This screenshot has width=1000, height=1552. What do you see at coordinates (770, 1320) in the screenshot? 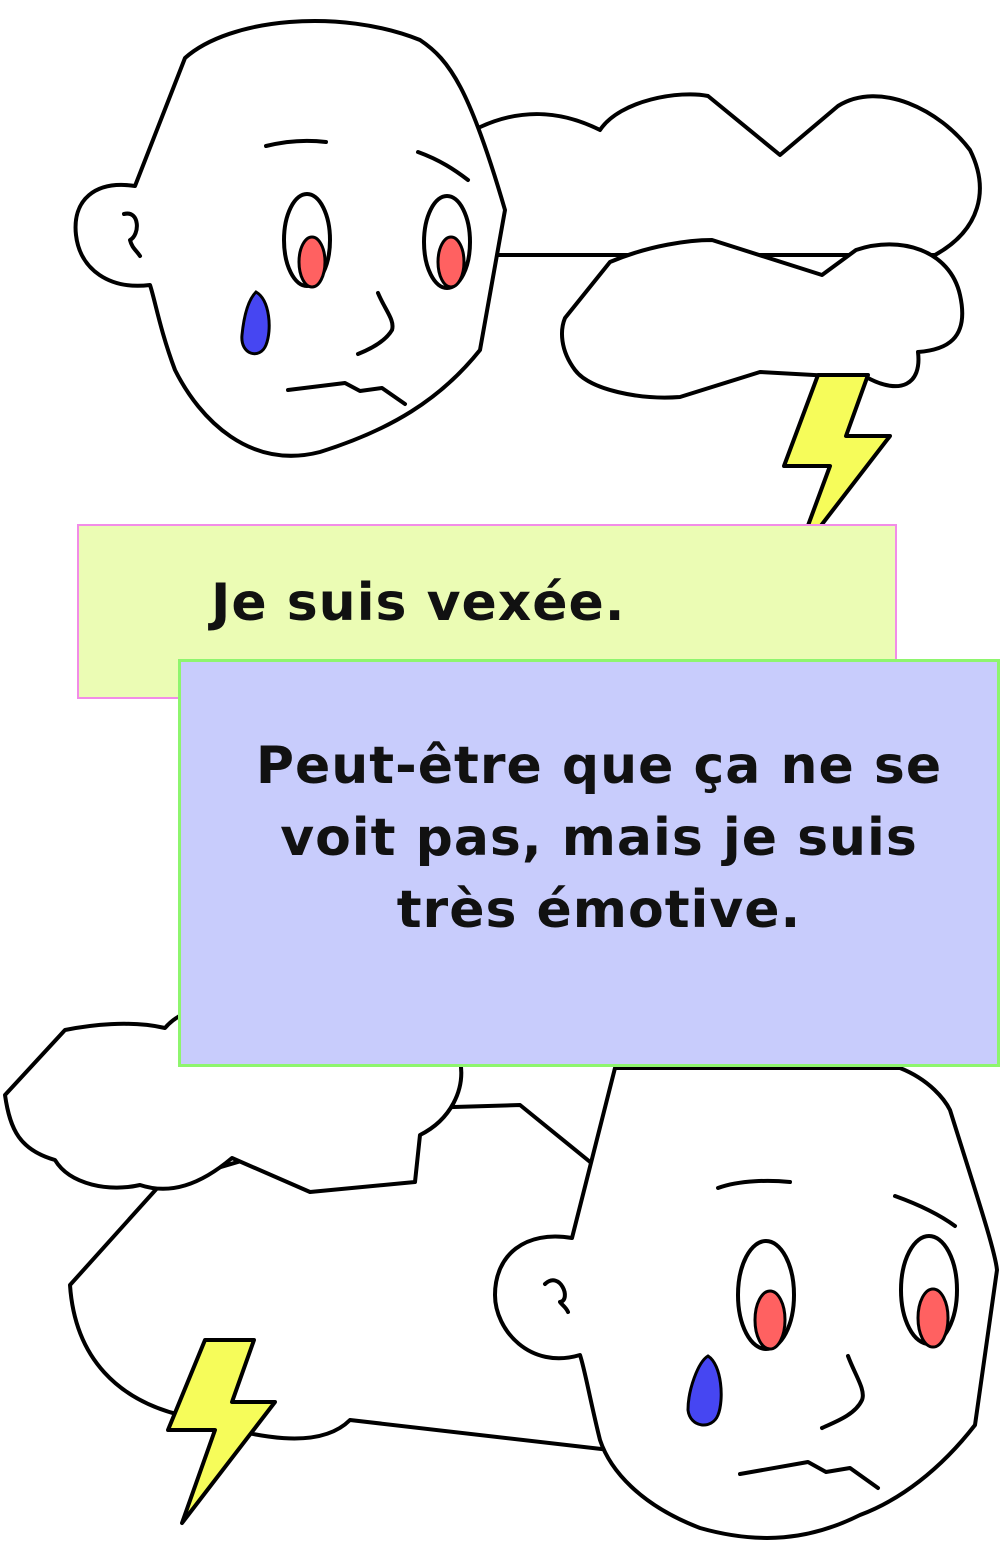
I see `bottom-left-pupil` at bounding box center [770, 1320].